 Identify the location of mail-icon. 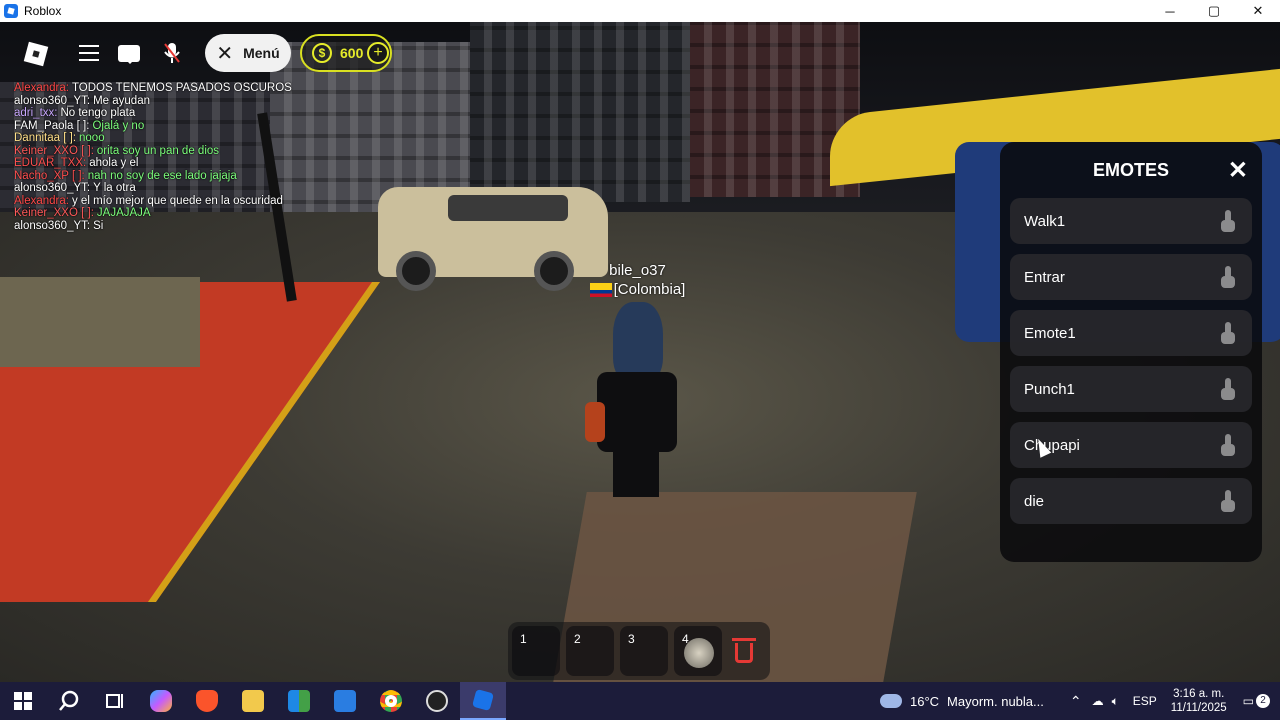
(345, 701).